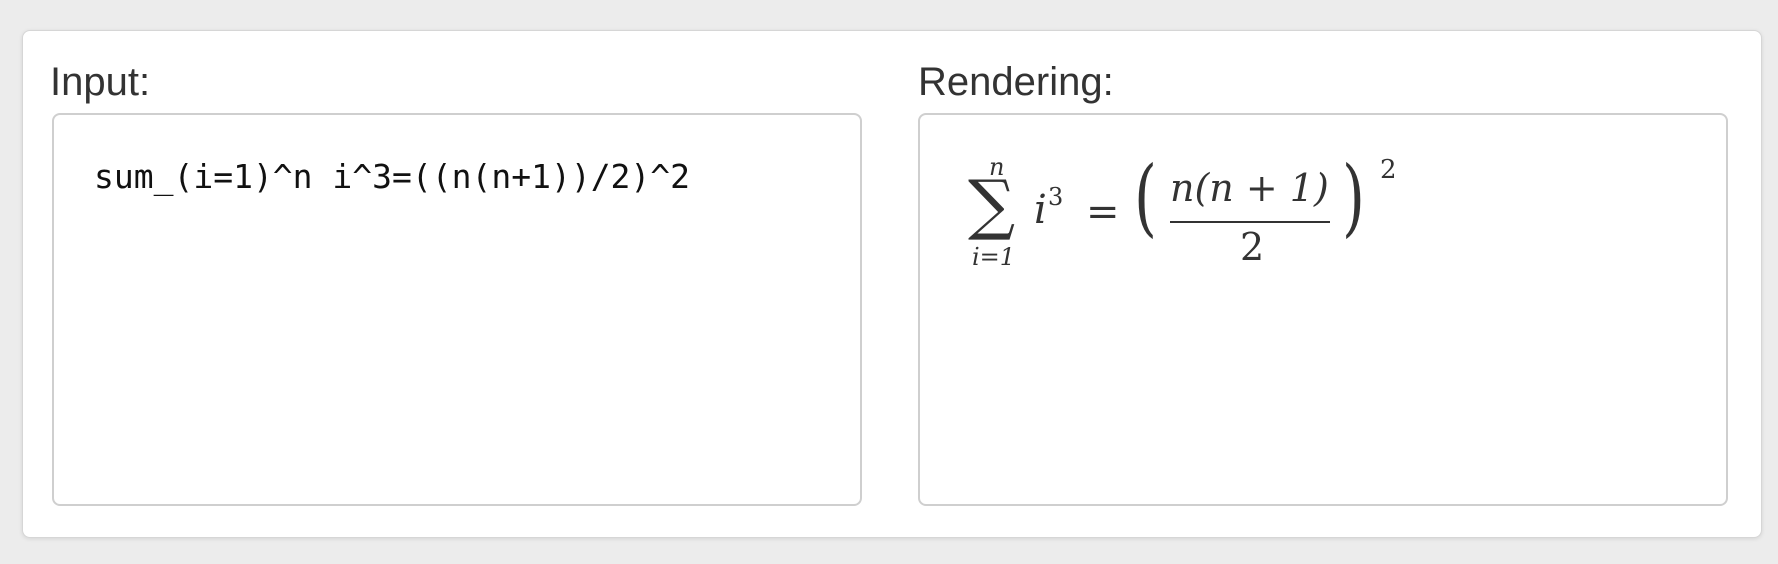 This screenshot has height=564, width=1778. I want to click on input-label: Input:, so click(100, 82).